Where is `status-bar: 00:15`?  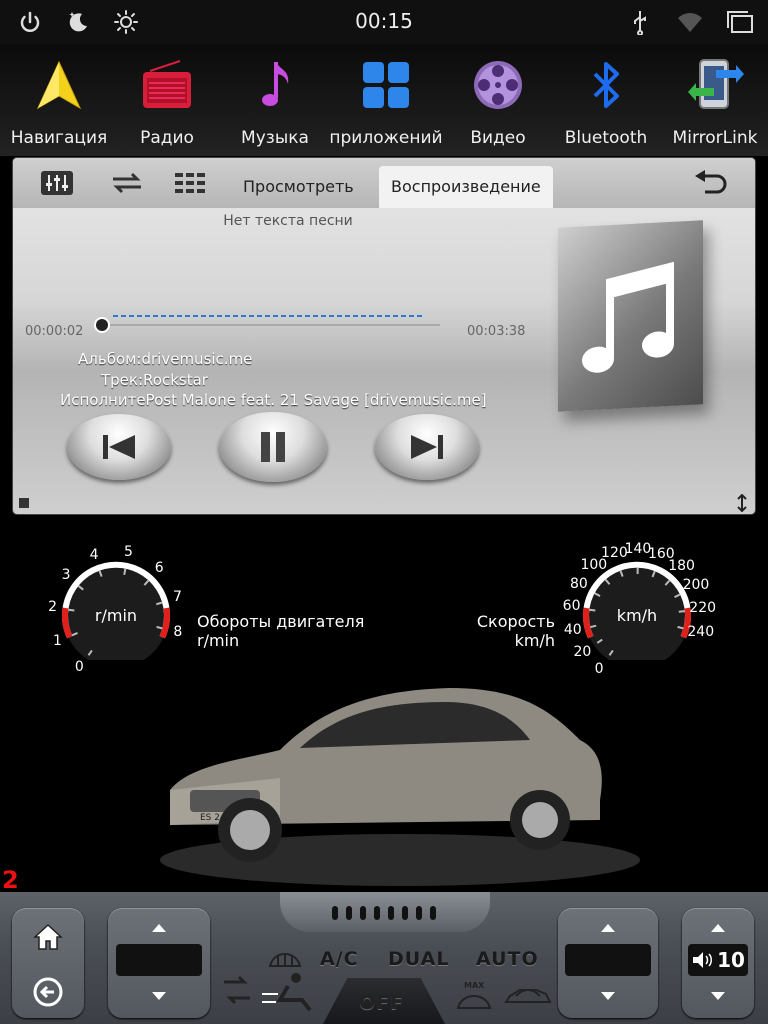 status-bar: 00:15 is located at coordinates (384, 22).